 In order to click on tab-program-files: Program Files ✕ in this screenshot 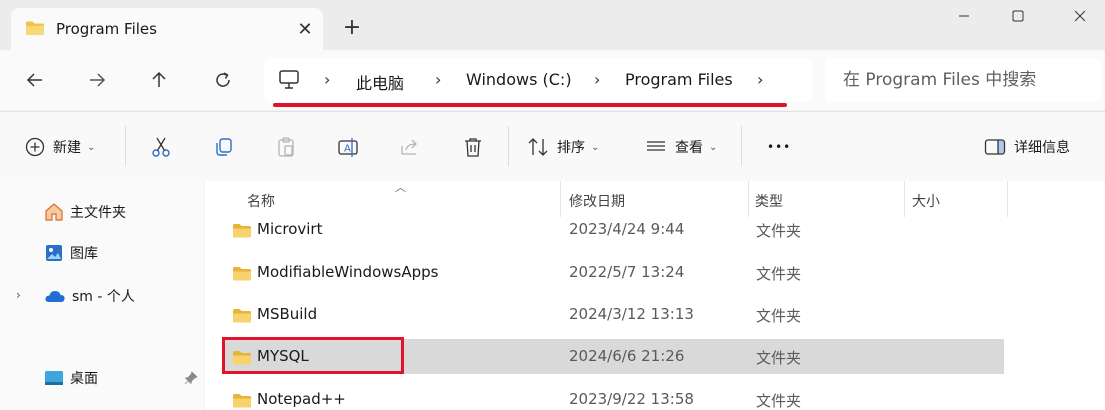, I will do `click(167, 29)`.